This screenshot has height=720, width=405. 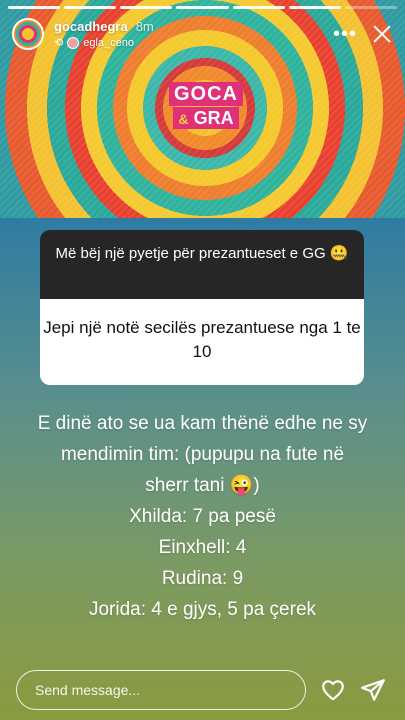 I want to click on story-author: gocadhegra 8m ⟲ egla_ceno, so click(x=104, y=34).